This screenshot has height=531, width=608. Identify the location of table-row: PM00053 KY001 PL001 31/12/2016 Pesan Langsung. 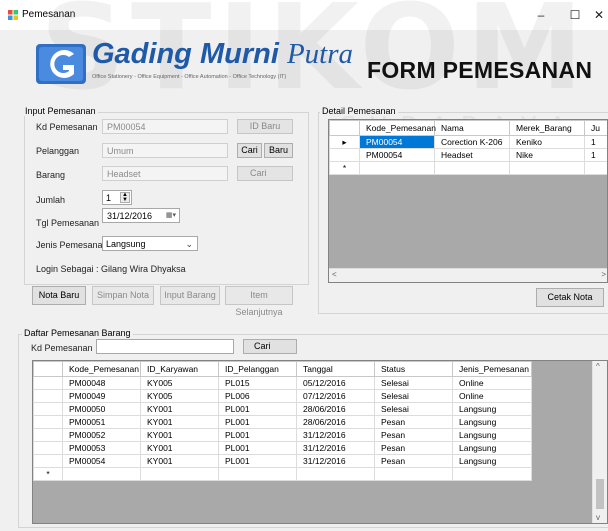
(282, 448).